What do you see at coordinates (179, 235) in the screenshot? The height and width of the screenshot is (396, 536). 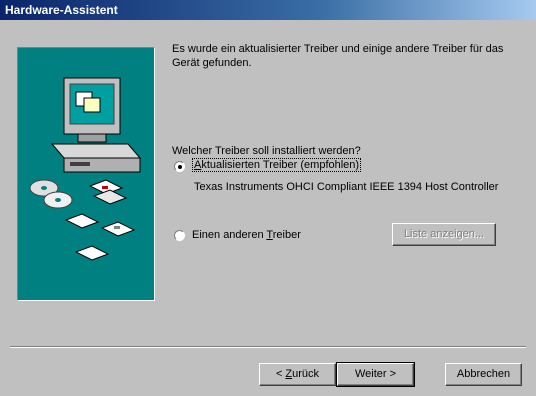 I see `other-driver-radio` at bounding box center [179, 235].